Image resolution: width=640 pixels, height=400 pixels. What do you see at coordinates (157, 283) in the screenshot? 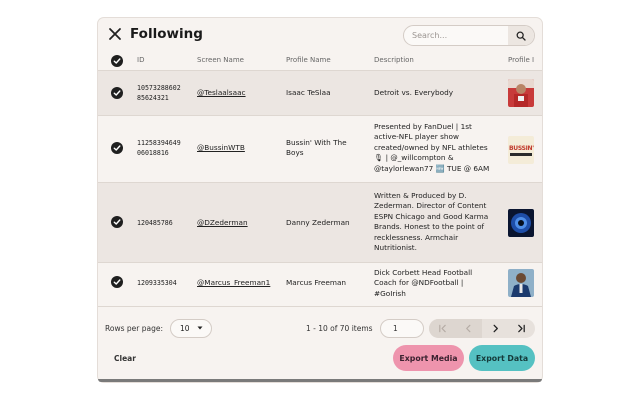
I see `row-id: 1209335304` at bounding box center [157, 283].